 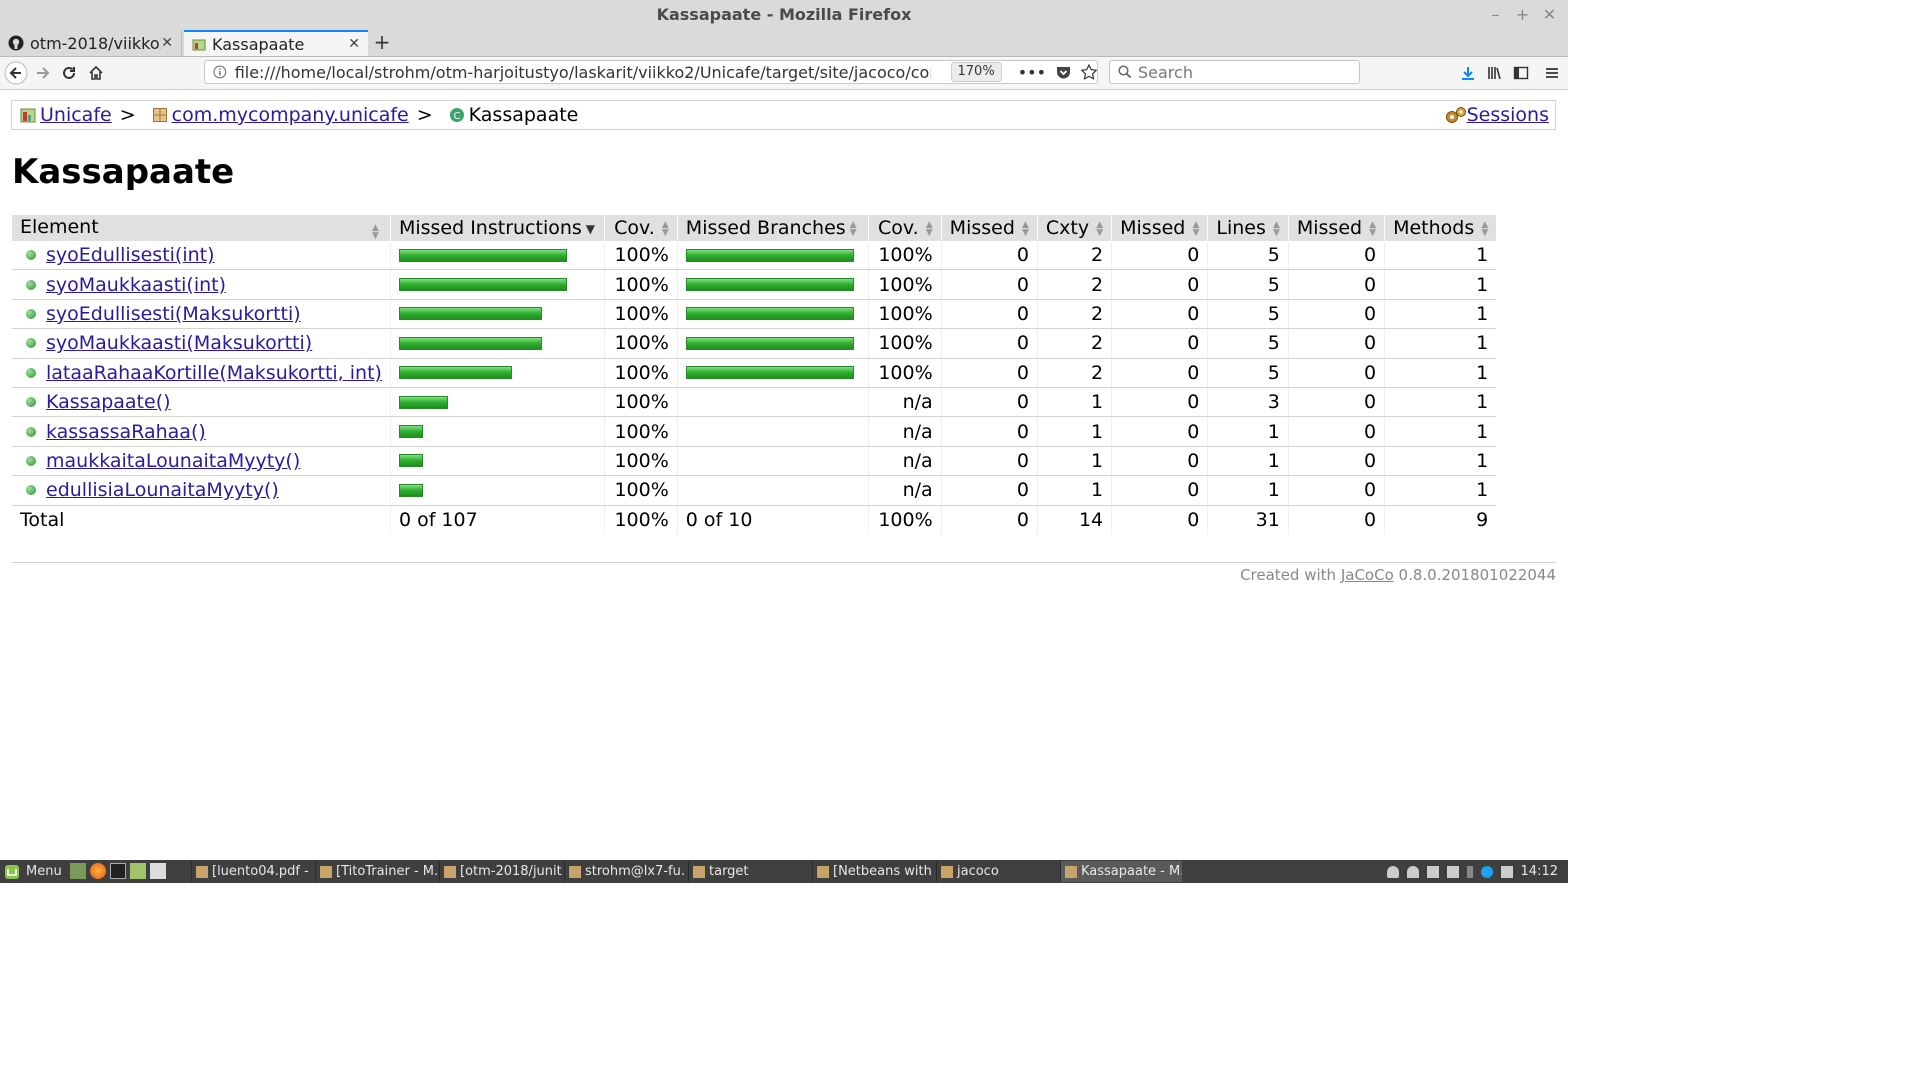 What do you see at coordinates (1495, 15) in the screenshot?
I see `minimize-button: –` at bounding box center [1495, 15].